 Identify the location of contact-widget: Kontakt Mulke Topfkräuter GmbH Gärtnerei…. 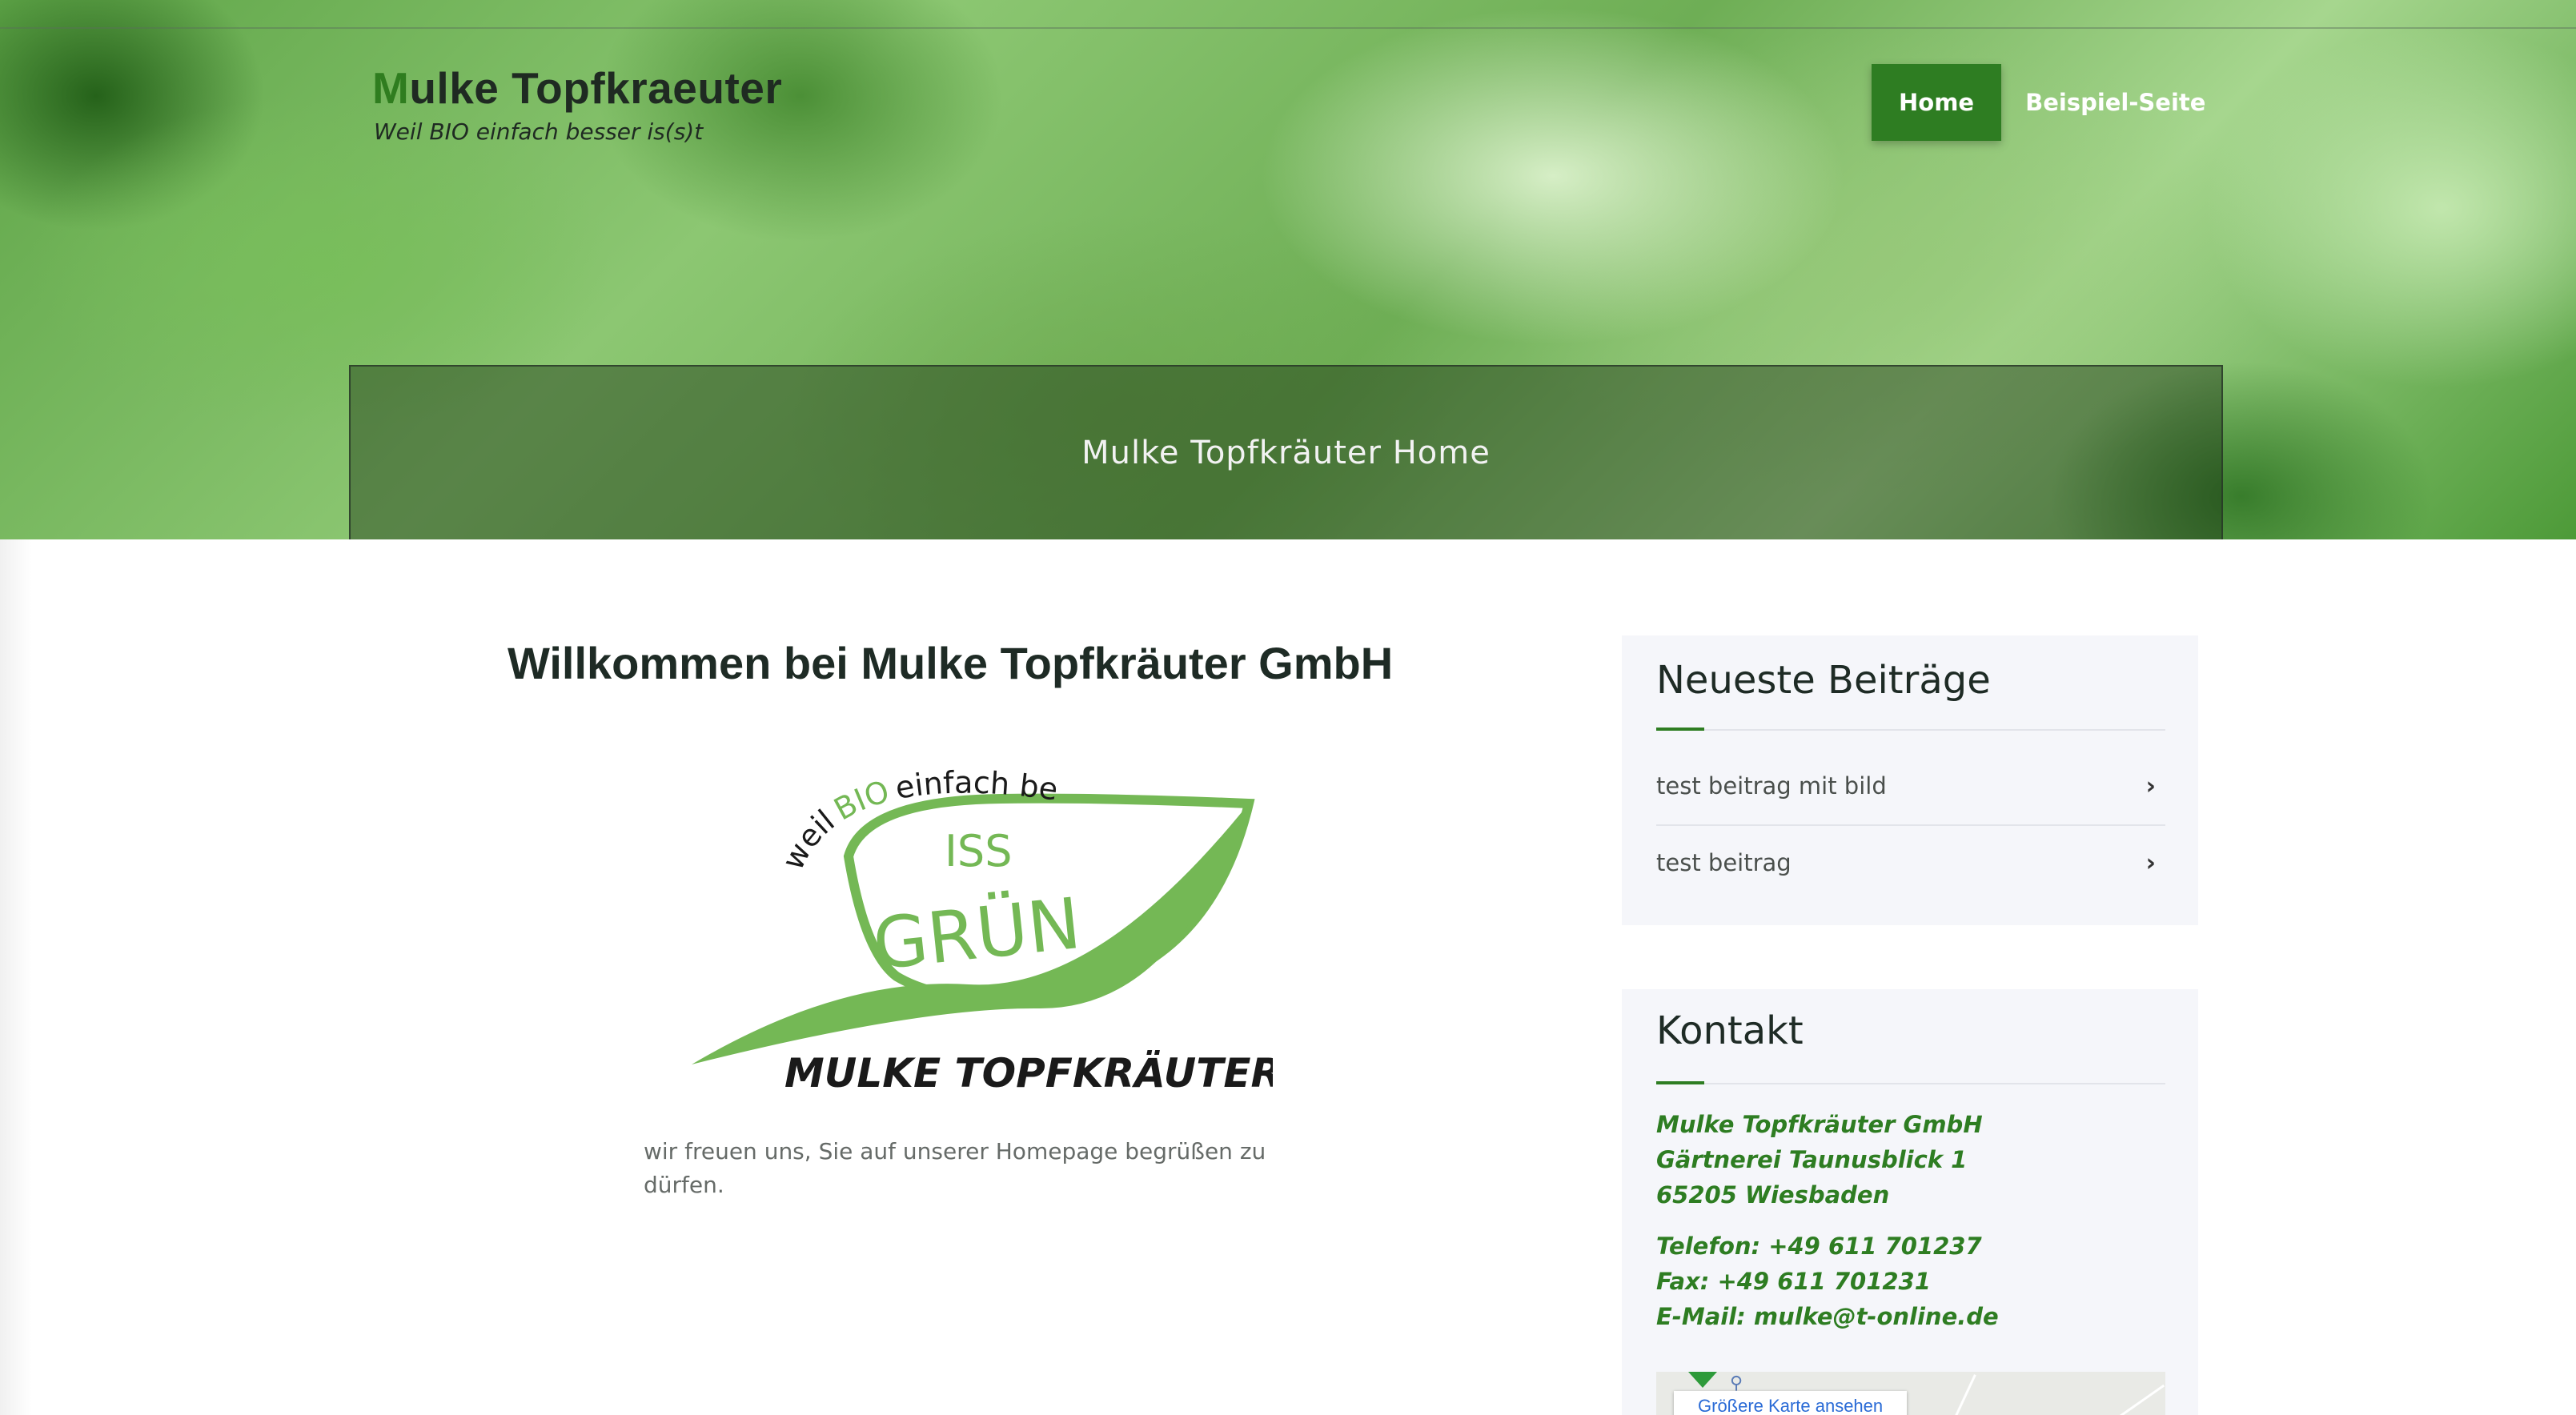
(1910, 1202).